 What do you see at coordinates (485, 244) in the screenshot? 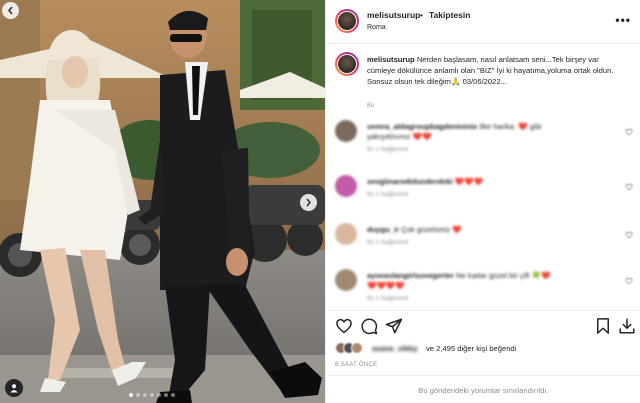
I see `comment-item: duygu_ir Çok güzelsiniz ❤️ 8s 1 beğenme` at bounding box center [485, 244].